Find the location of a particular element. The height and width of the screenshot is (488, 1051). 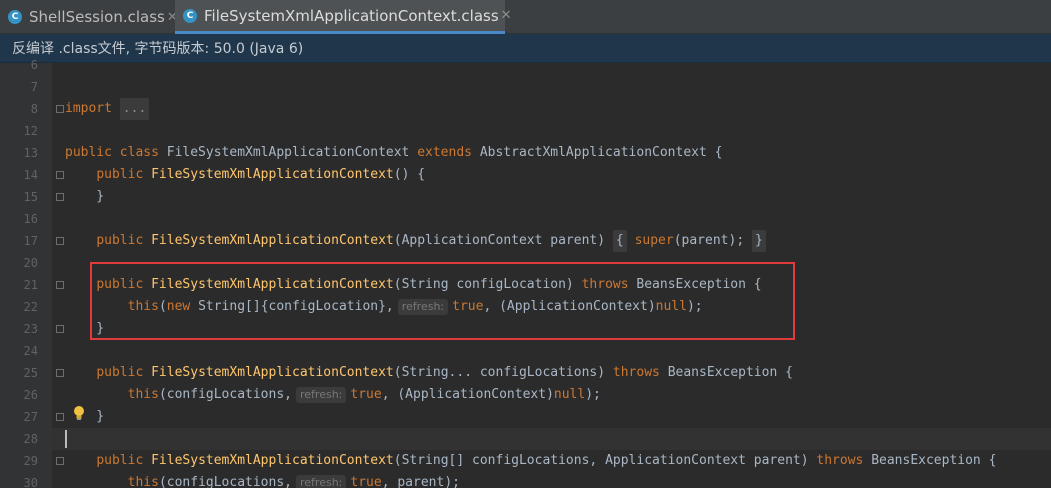

text-caret is located at coordinates (66, 439).